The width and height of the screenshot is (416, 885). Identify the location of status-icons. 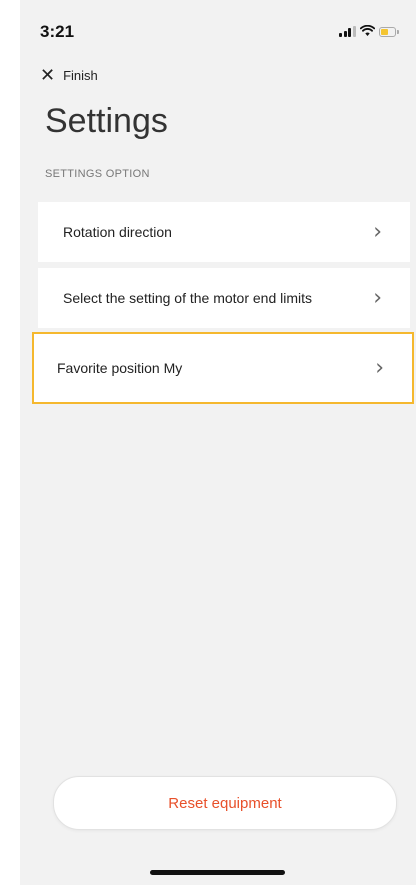
(369, 31).